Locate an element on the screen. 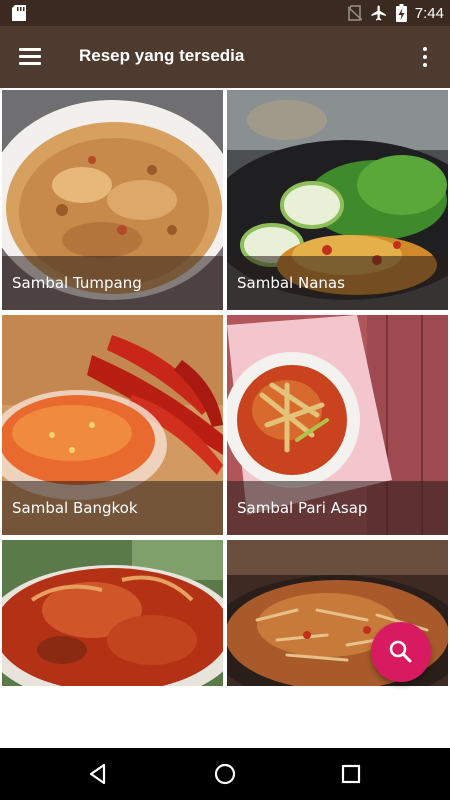 Image resolution: width=450 pixels, height=800 pixels. search-fab-button is located at coordinates (401, 652).